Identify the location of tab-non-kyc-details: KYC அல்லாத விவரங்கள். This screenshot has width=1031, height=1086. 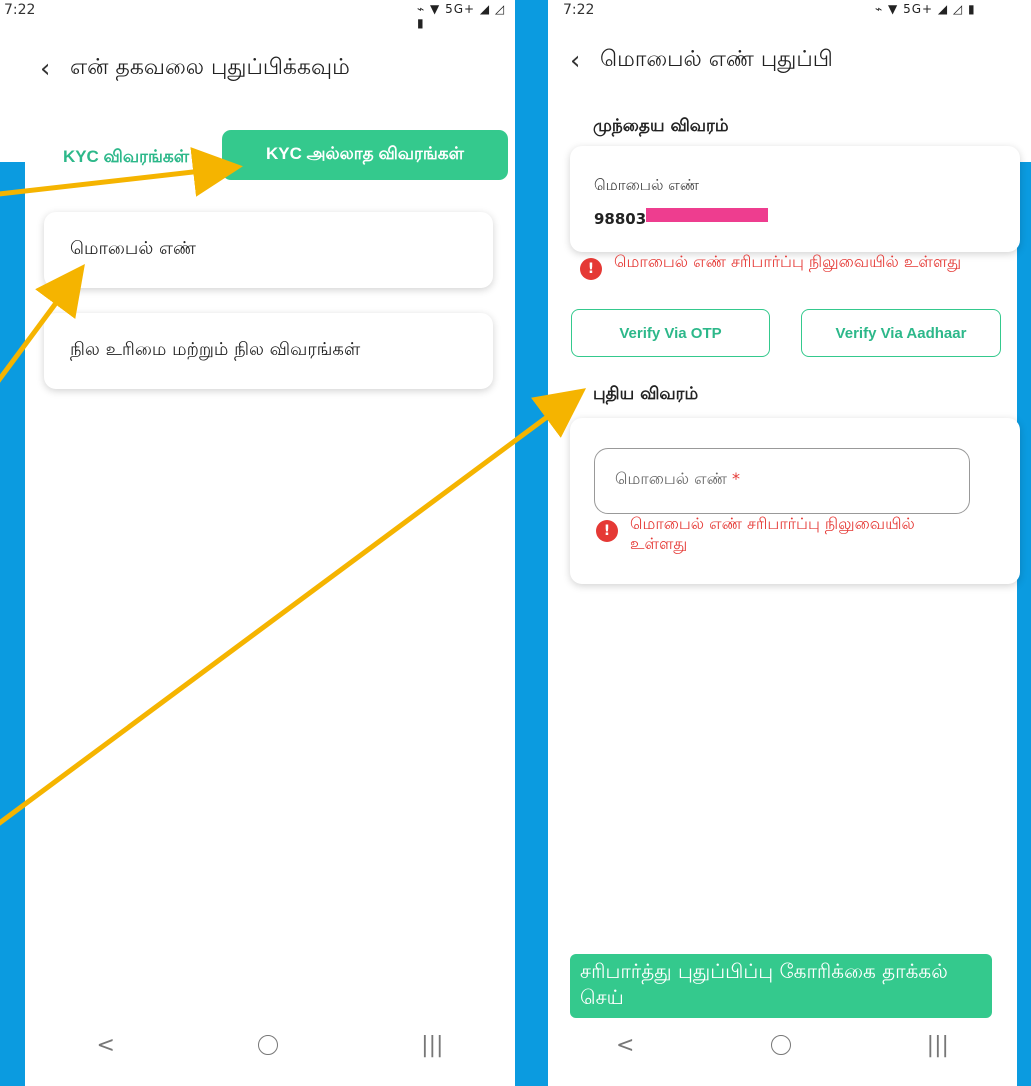
(365, 155).